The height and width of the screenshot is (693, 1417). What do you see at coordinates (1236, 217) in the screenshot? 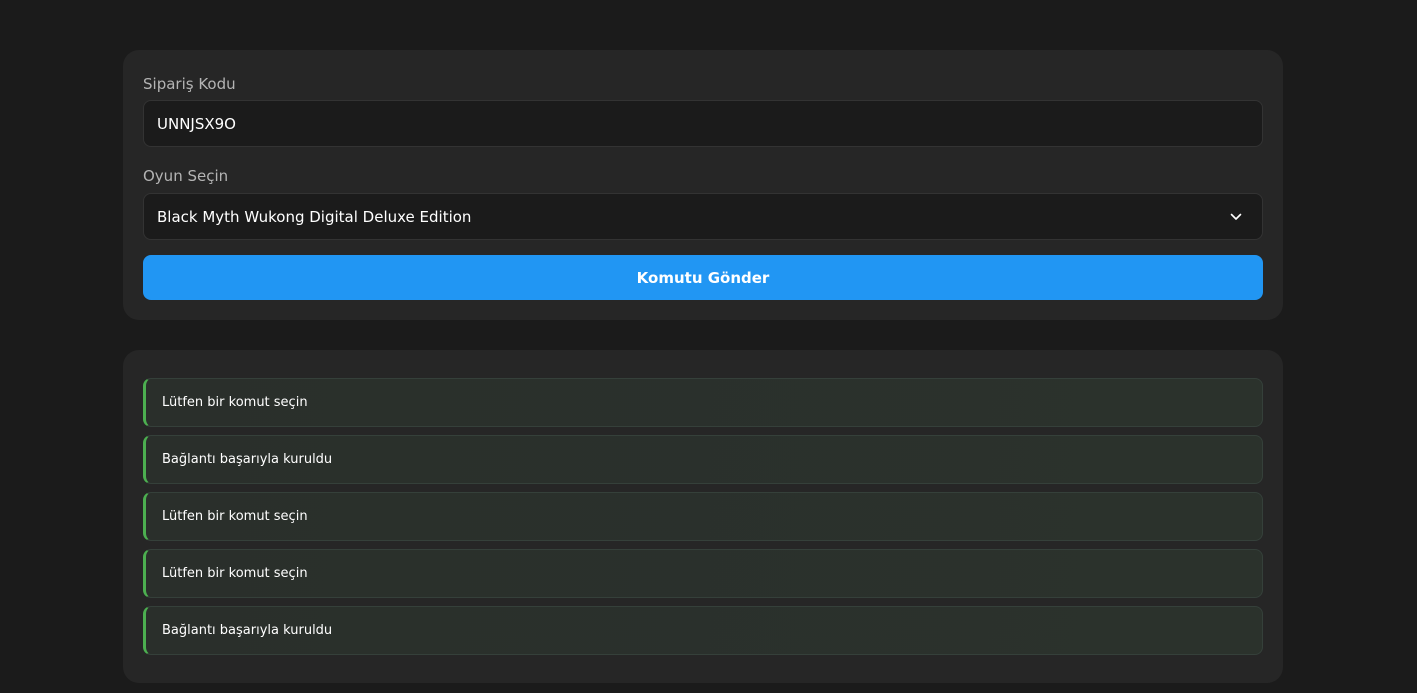
I see `chevron-down-icon` at bounding box center [1236, 217].